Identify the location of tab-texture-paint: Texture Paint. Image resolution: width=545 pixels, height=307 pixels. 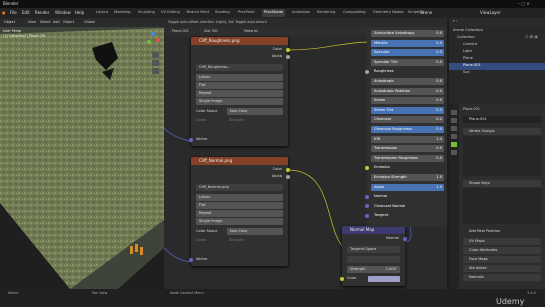
(197, 13).